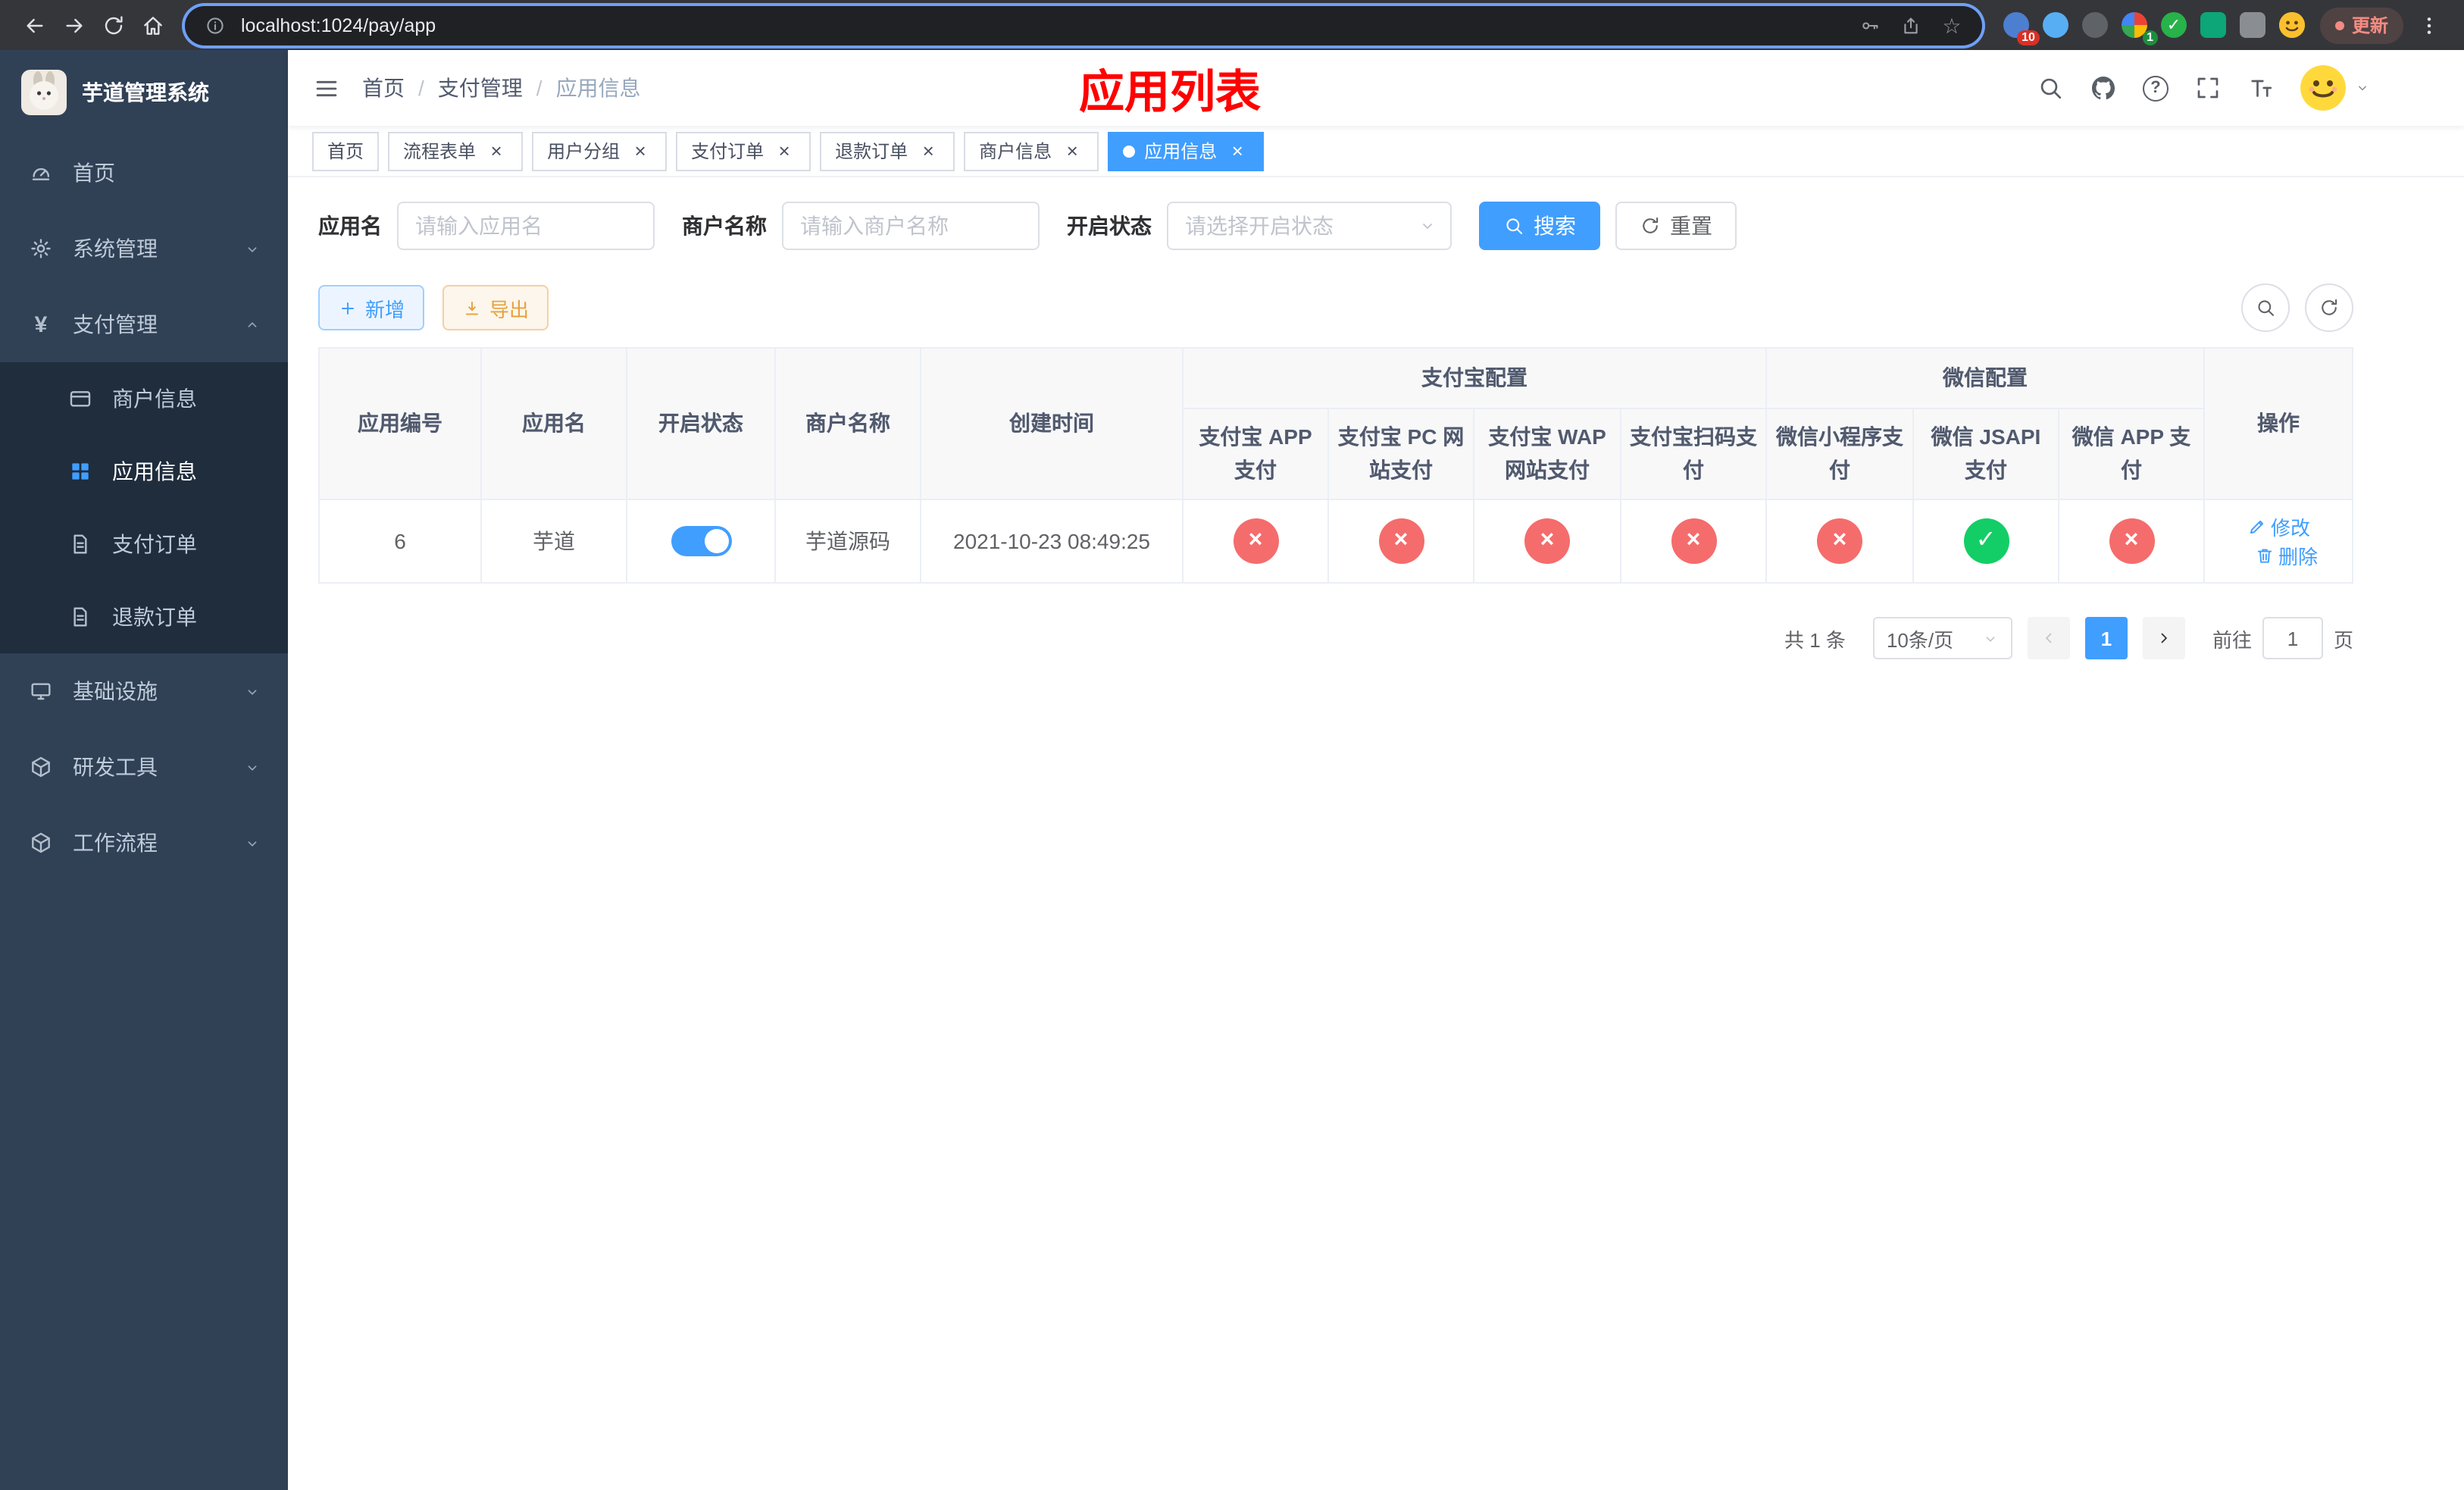  I want to click on dashboard-icon, so click(41, 173).